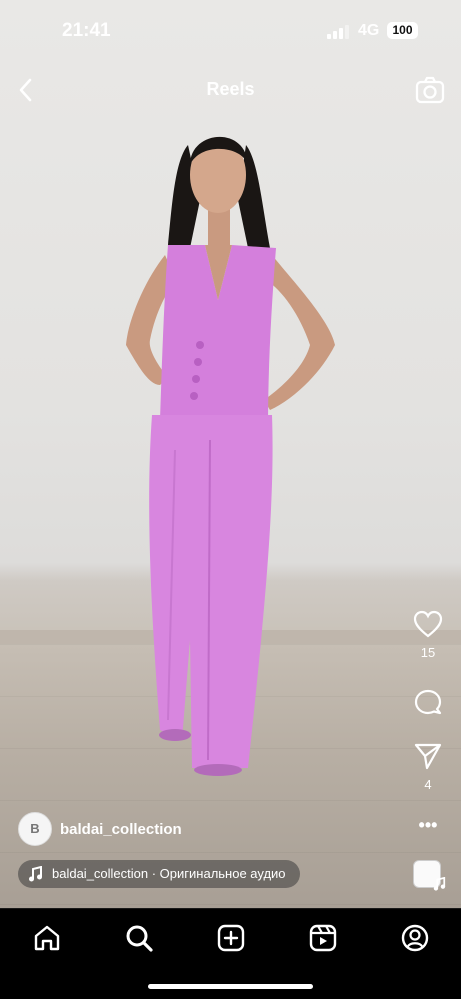 The image size is (461, 999). Describe the element at coordinates (35, 829) in the screenshot. I see `avatar: B` at that location.